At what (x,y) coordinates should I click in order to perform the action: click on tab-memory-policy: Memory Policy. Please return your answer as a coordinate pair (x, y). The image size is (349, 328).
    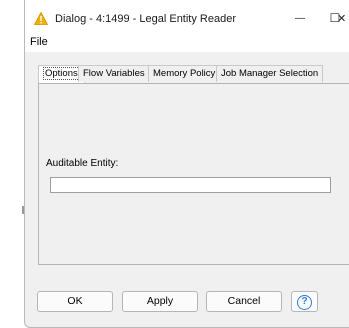
    Looking at the image, I should click on (184, 73).